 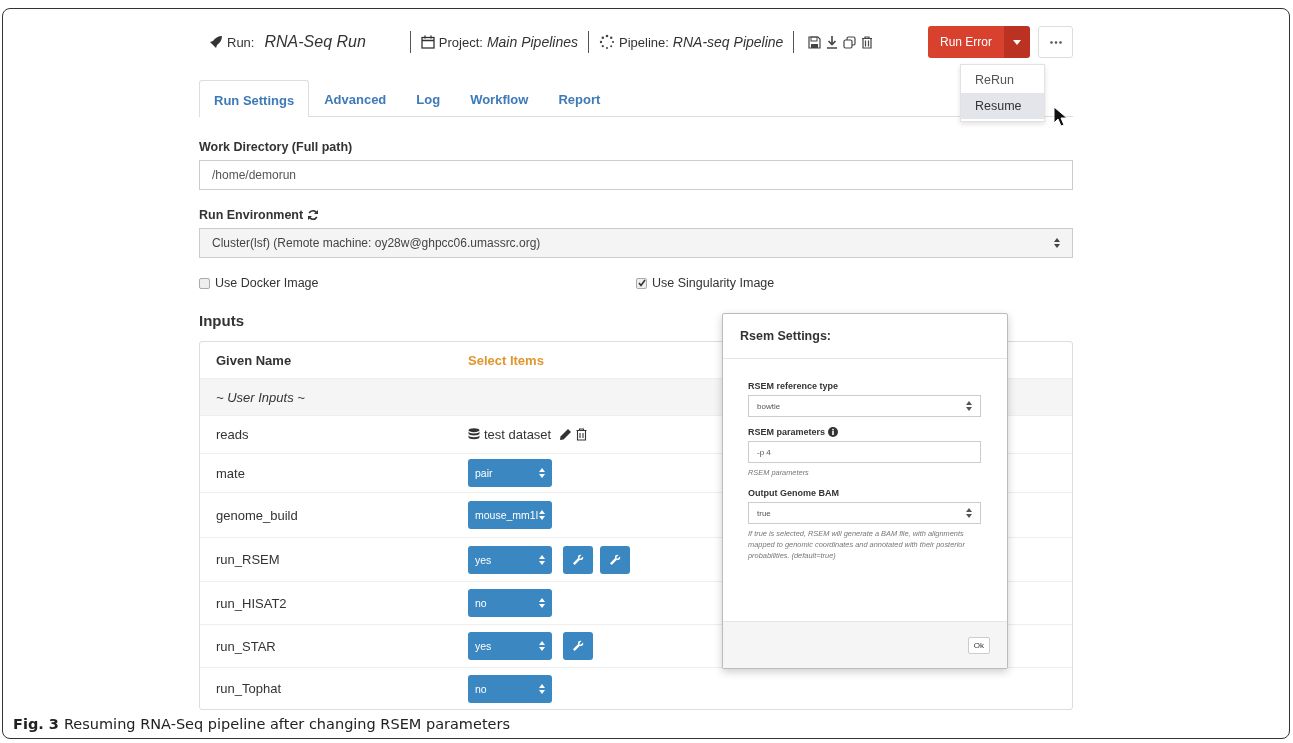 What do you see at coordinates (607, 42) in the screenshot?
I see `spinner-icon` at bounding box center [607, 42].